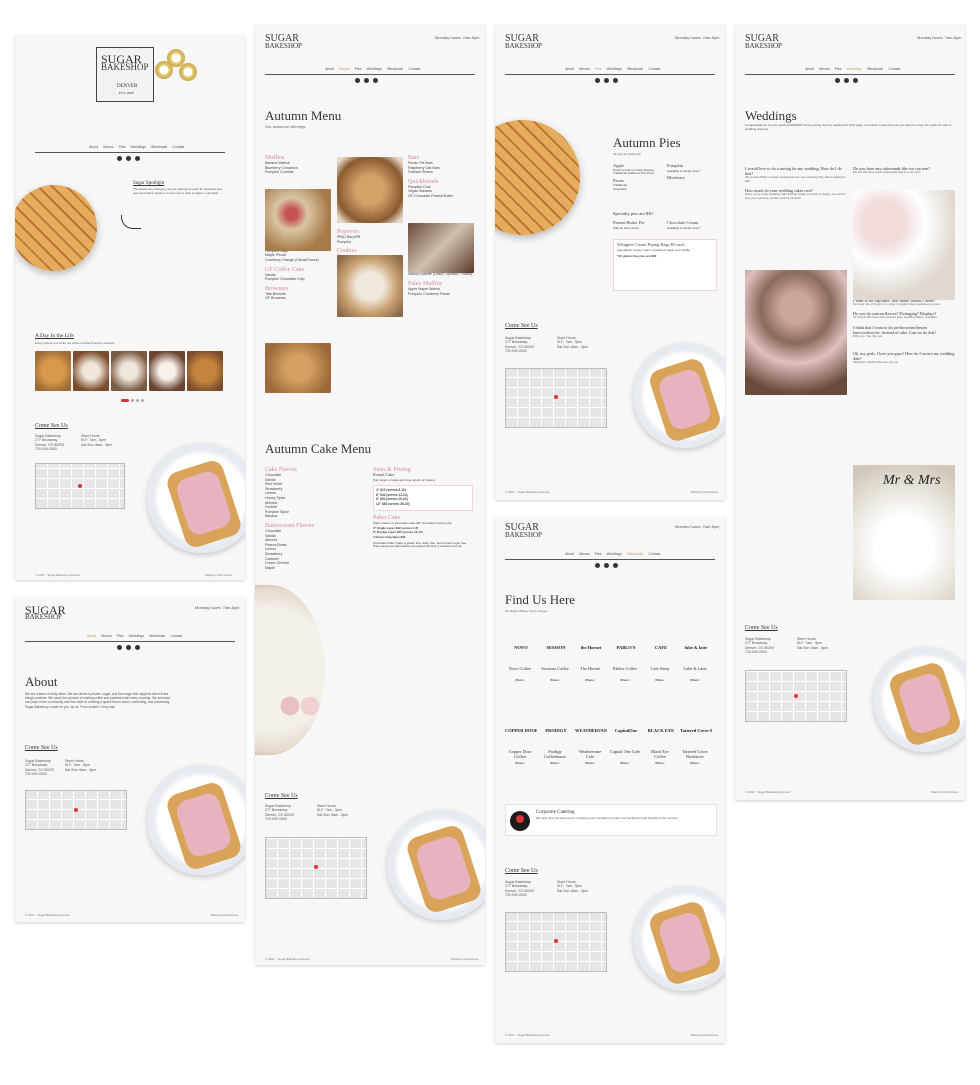  What do you see at coordinates (148, 183) in the screenshot?
I see `spotlight-title: Sugar Spotlight` at bounding box center [148, 183].